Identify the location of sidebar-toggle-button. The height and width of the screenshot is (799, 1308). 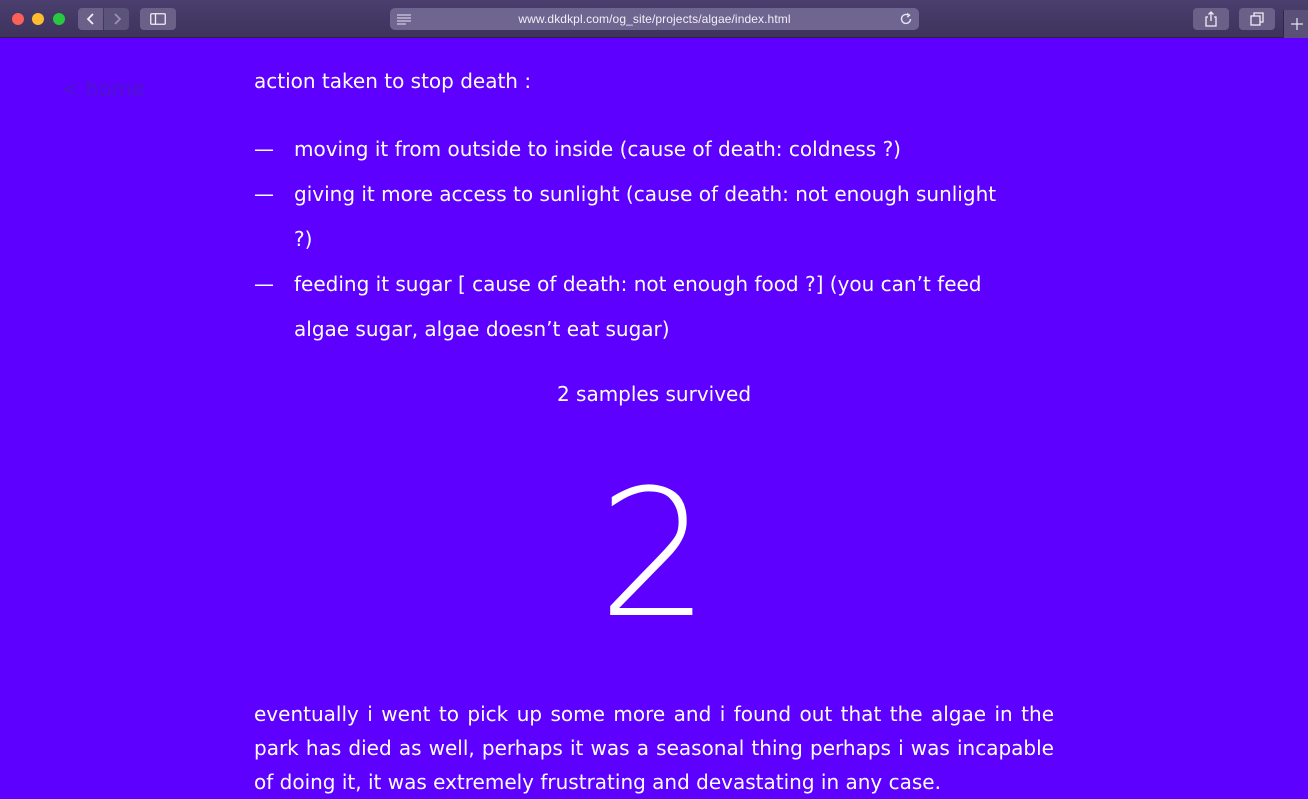
(158, 19).